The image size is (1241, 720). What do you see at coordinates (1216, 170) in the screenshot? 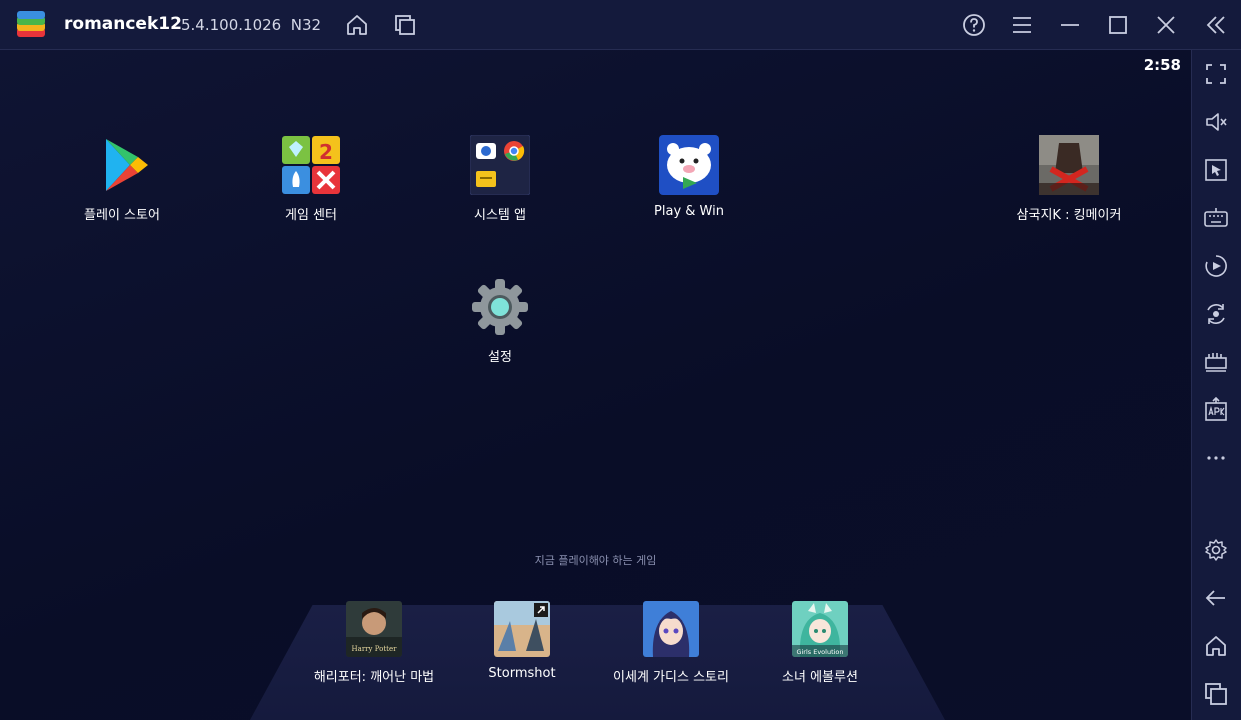
I see `pointer-icon` at bounding box center [1216, 170].